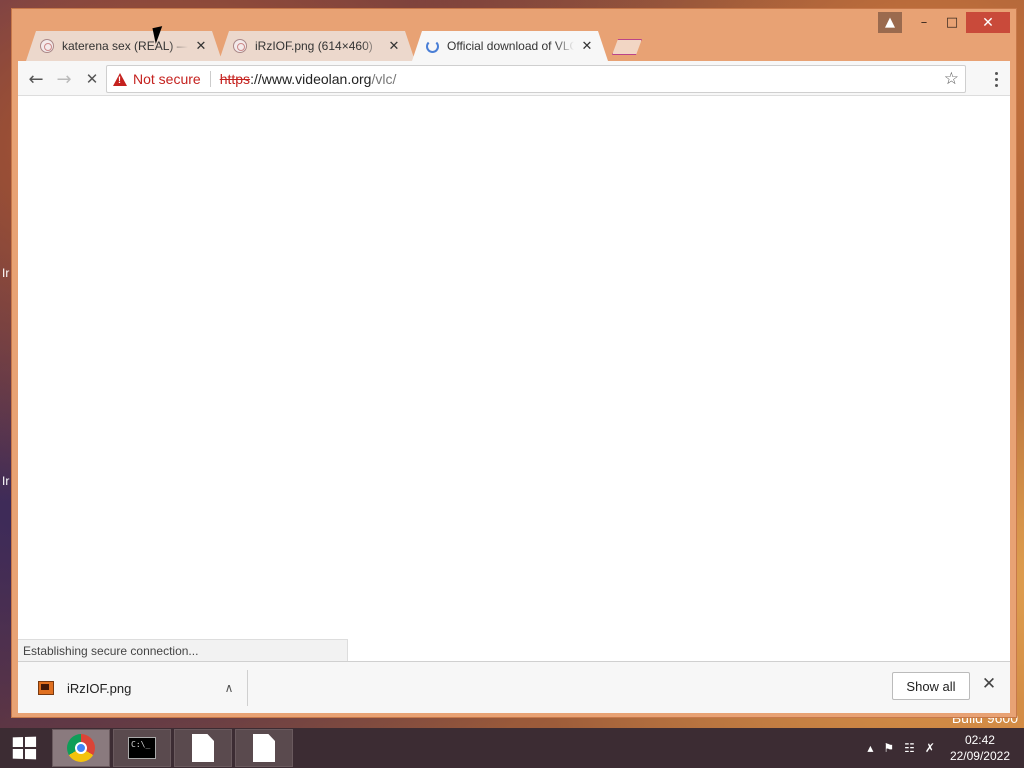  I want to click on clock: 02:42 22/09/2022, so click(980, 748).